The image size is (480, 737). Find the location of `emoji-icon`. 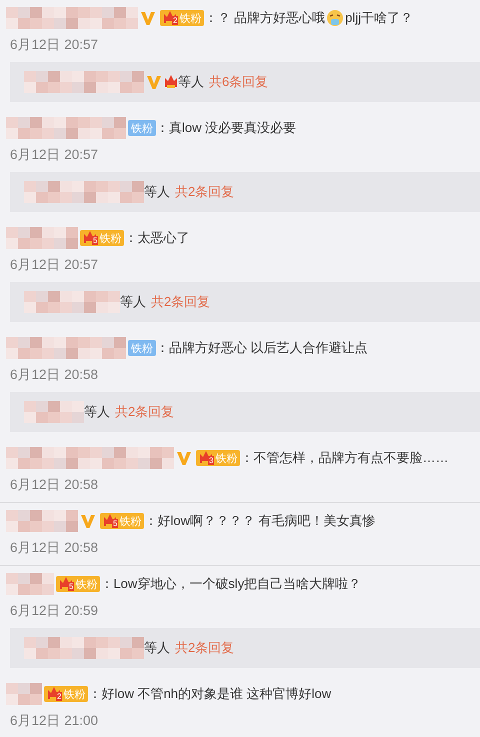

emoji-icon is located at coordinates (335, 18).